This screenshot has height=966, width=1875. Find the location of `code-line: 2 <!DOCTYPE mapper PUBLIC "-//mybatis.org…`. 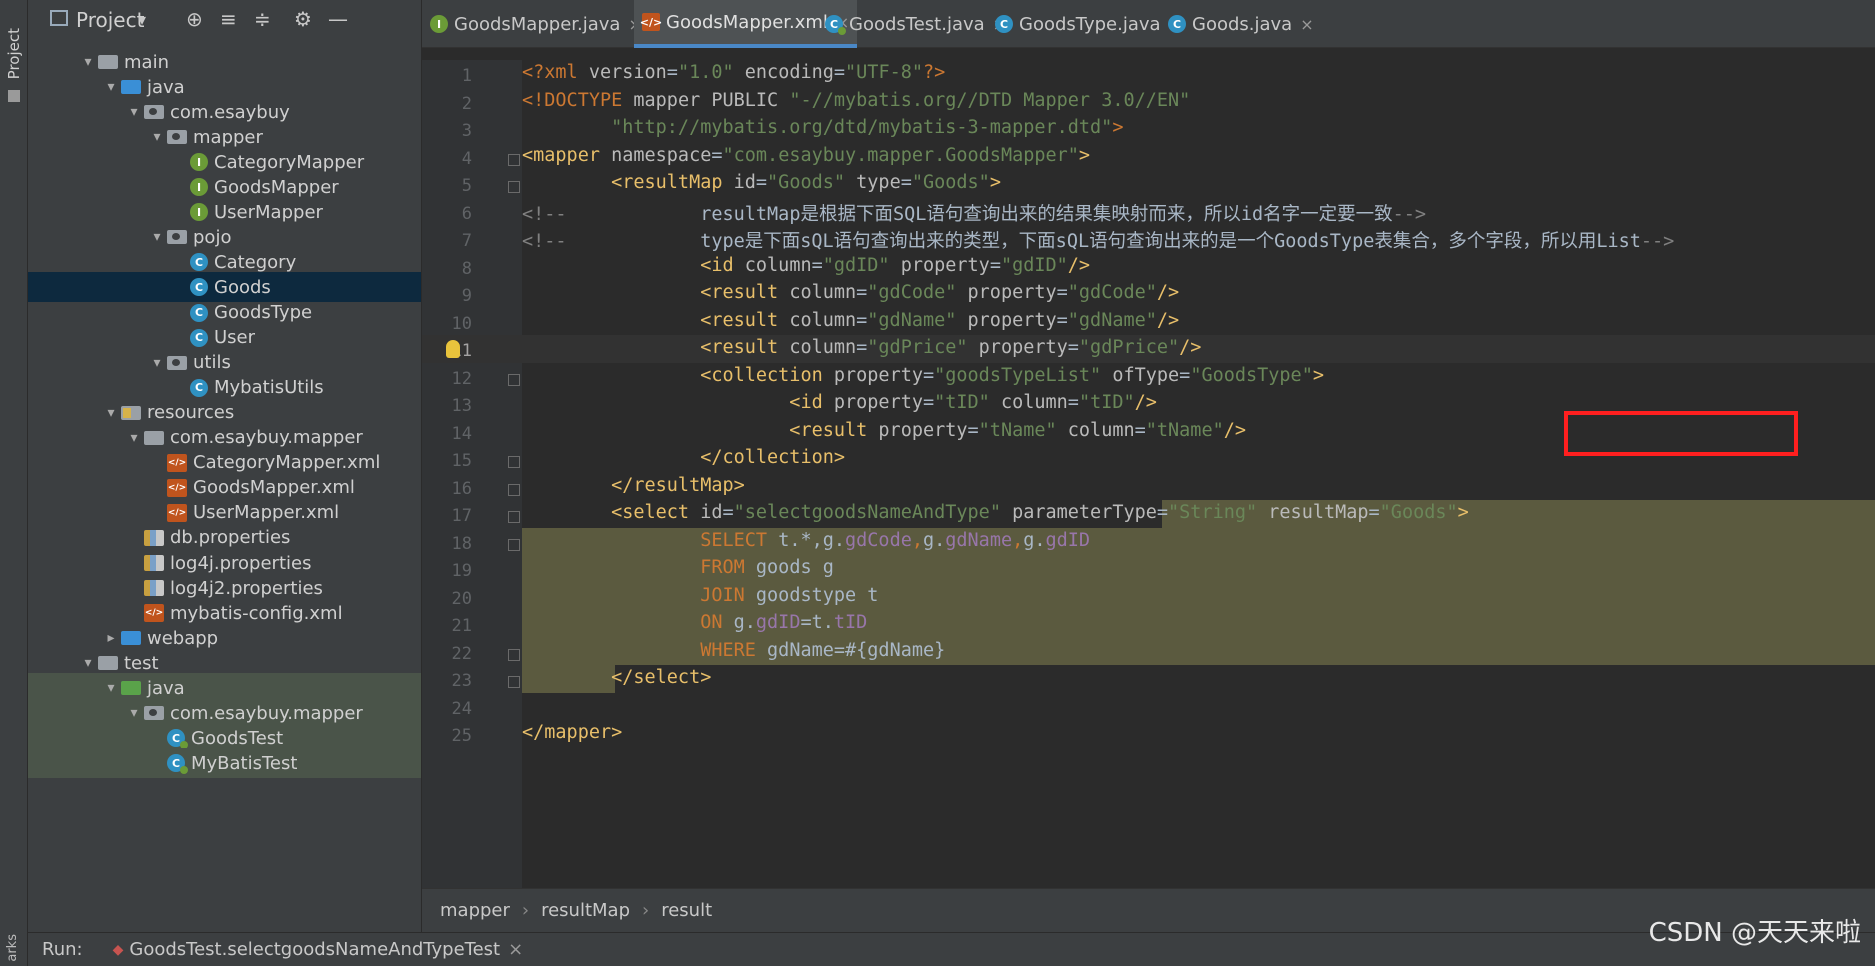

code-line: 2 <!DOCTYPE mapper PUBLIC "-//mybatis.org… is located at coordinates (1148, 102).